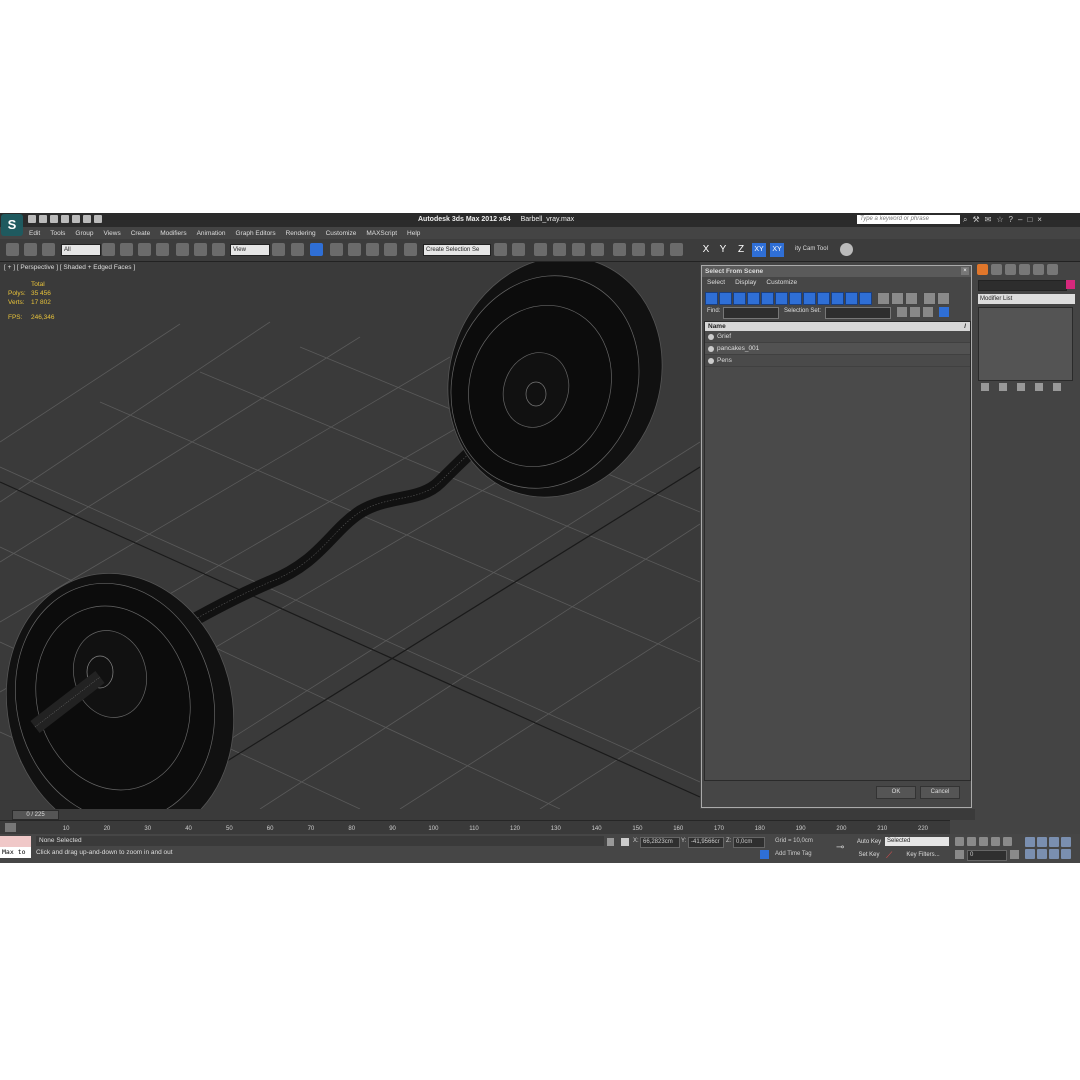 The height and width of the screenshot is (1080, 1080). I want to click on display-xrefs-icon, so click(809, 298).